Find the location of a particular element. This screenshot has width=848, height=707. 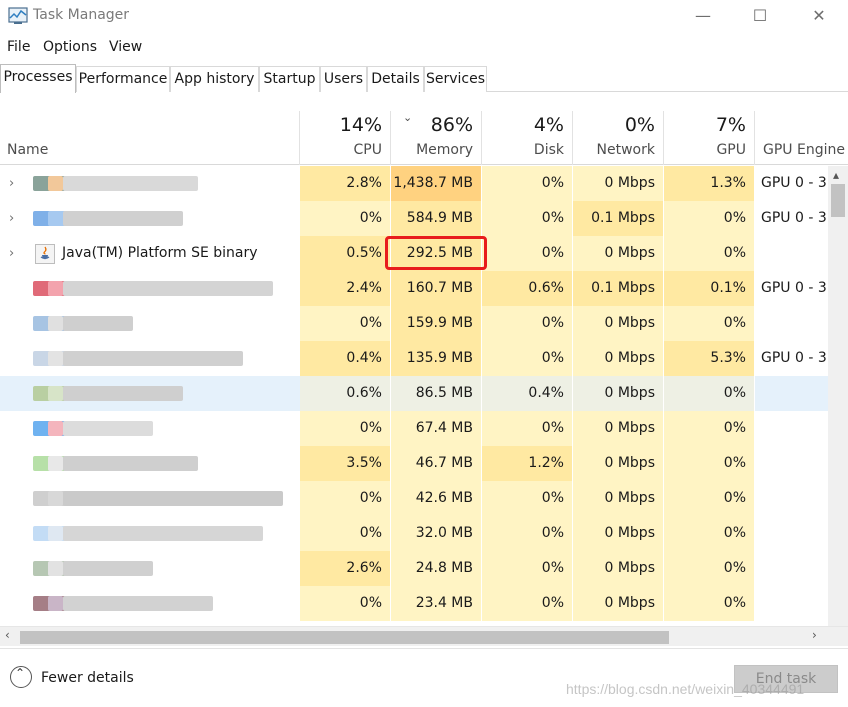

table-row: 0.4%135.9 MB0%0 Mbps5.3% GPU 0 - 3D is located at coordinates (414, 358).